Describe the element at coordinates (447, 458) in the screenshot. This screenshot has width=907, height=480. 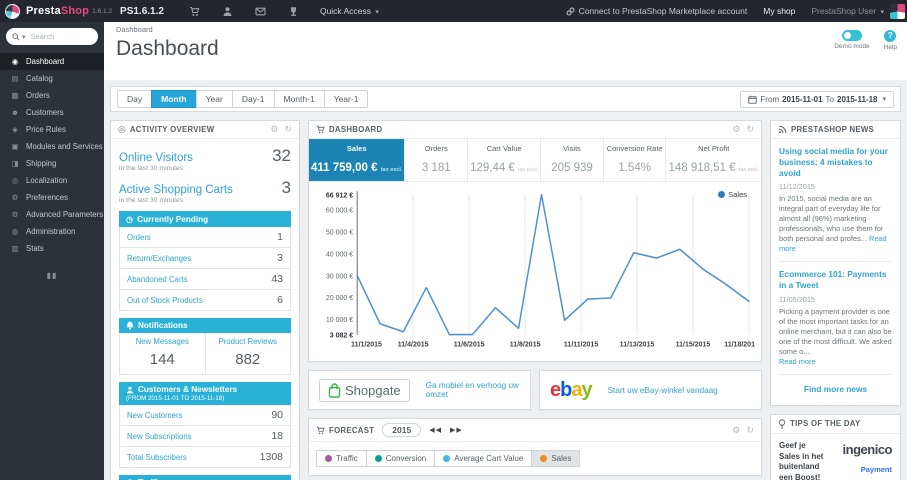
I see `avg-cart-value-dot-icon` at that location.